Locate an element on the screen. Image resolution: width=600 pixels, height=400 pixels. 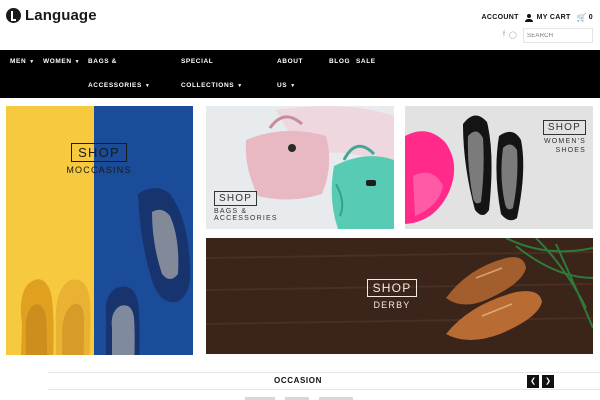
cart-count: 0 is located at coordinates (590, 17).